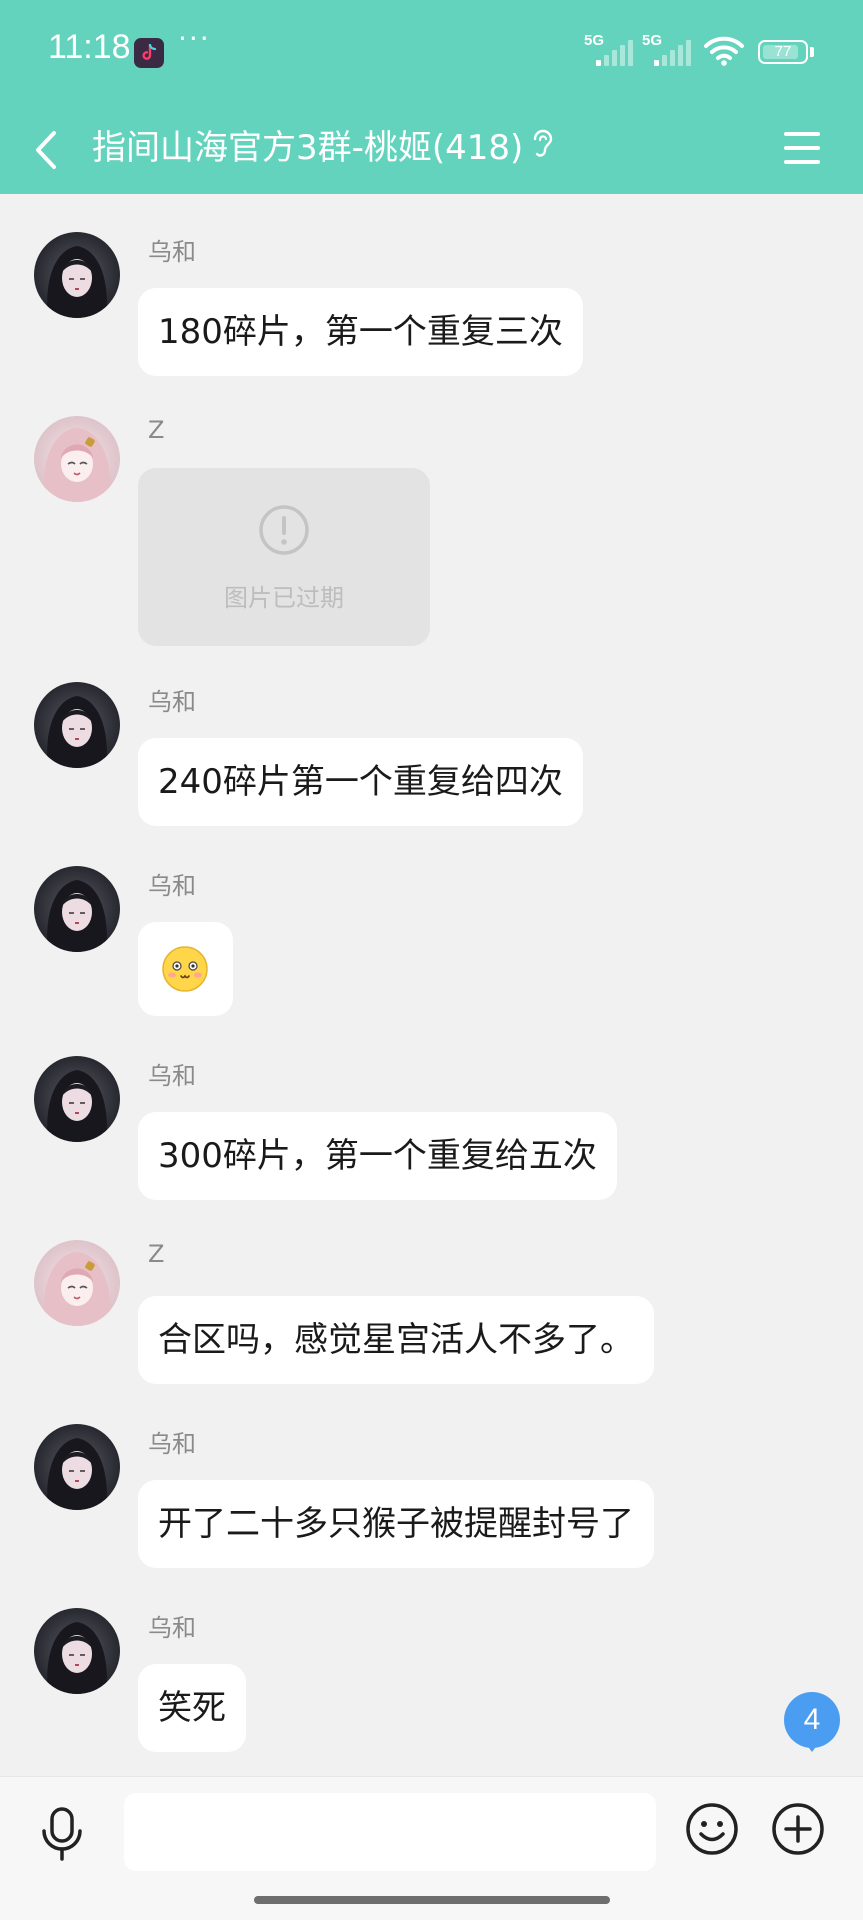 The height and width of the screenshot is (1920, 863). Describe the element at coordinates (432, 1900) in the screenshot. I see `home-indicator` at that location.